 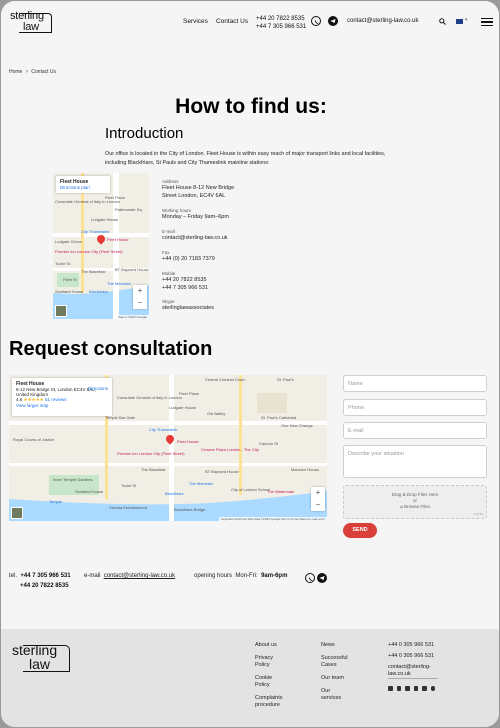 I want to click on footer-our-team: Our team, so click(x=341, y=678).